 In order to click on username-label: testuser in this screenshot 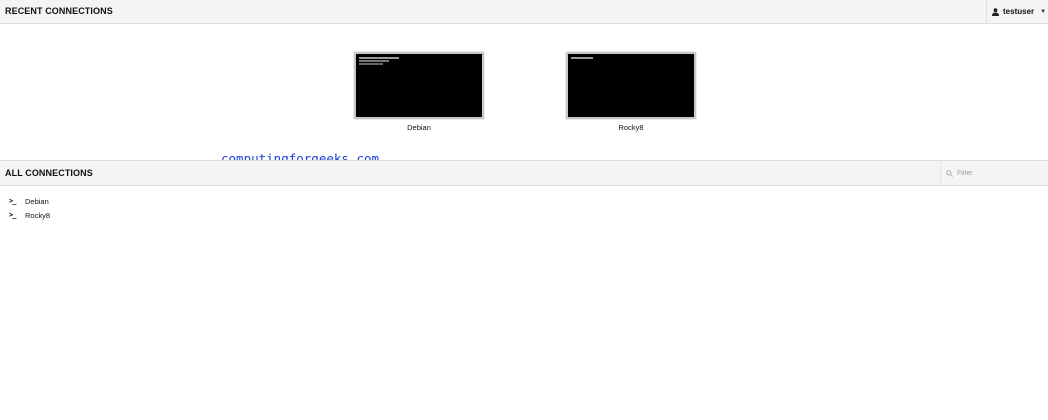, I will do `click(1019, 11)`.